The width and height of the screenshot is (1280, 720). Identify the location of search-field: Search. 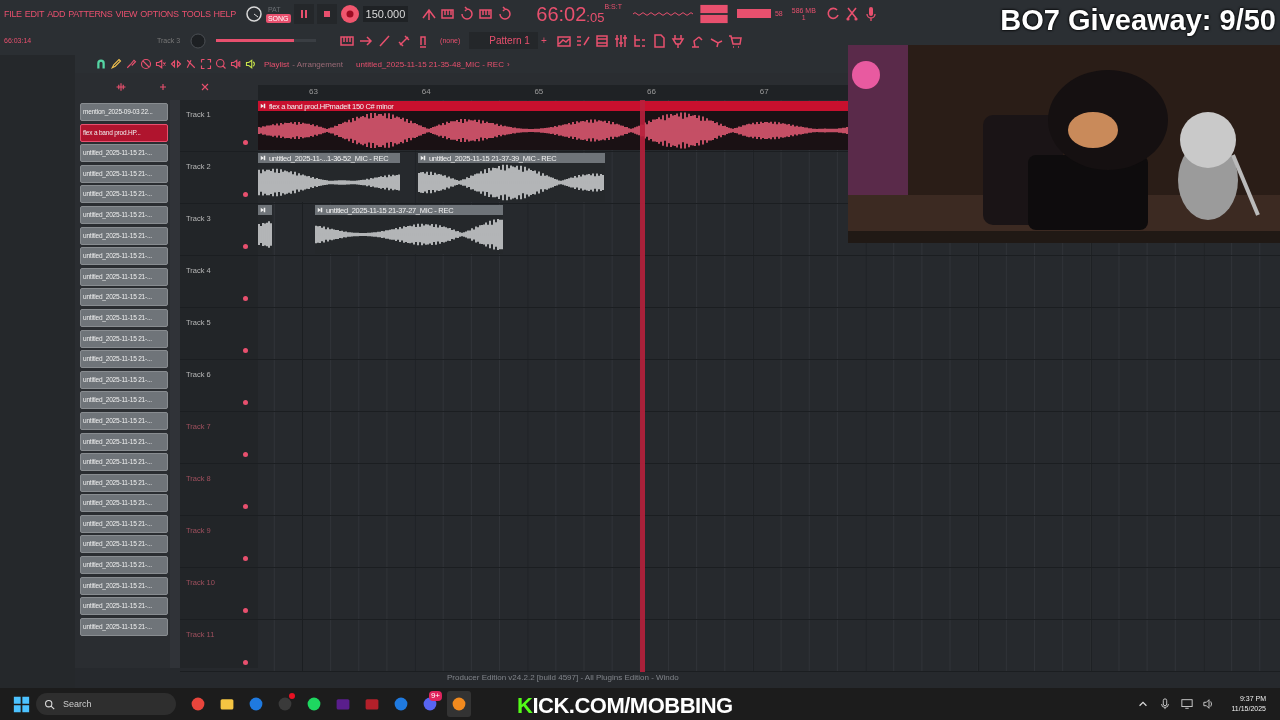
(106, 704).